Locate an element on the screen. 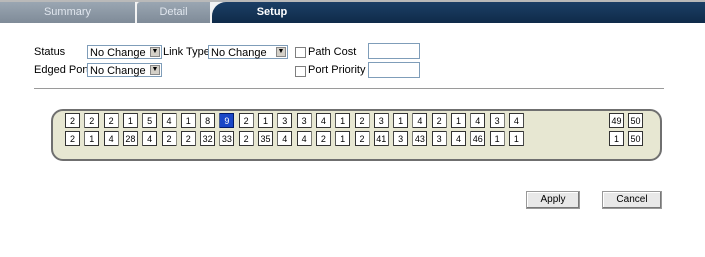  path-cost-checkbox is located at coordinates (300, 52).